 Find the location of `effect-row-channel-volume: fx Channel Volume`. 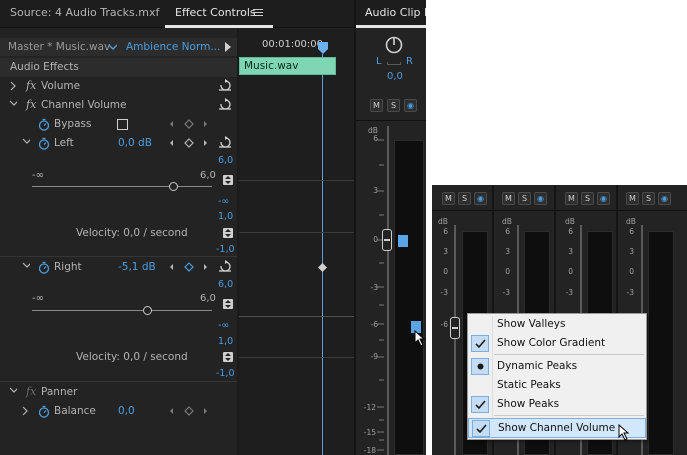

effect-row-channel-volume: fx Channel Volume is located at coordinates (118, 105).